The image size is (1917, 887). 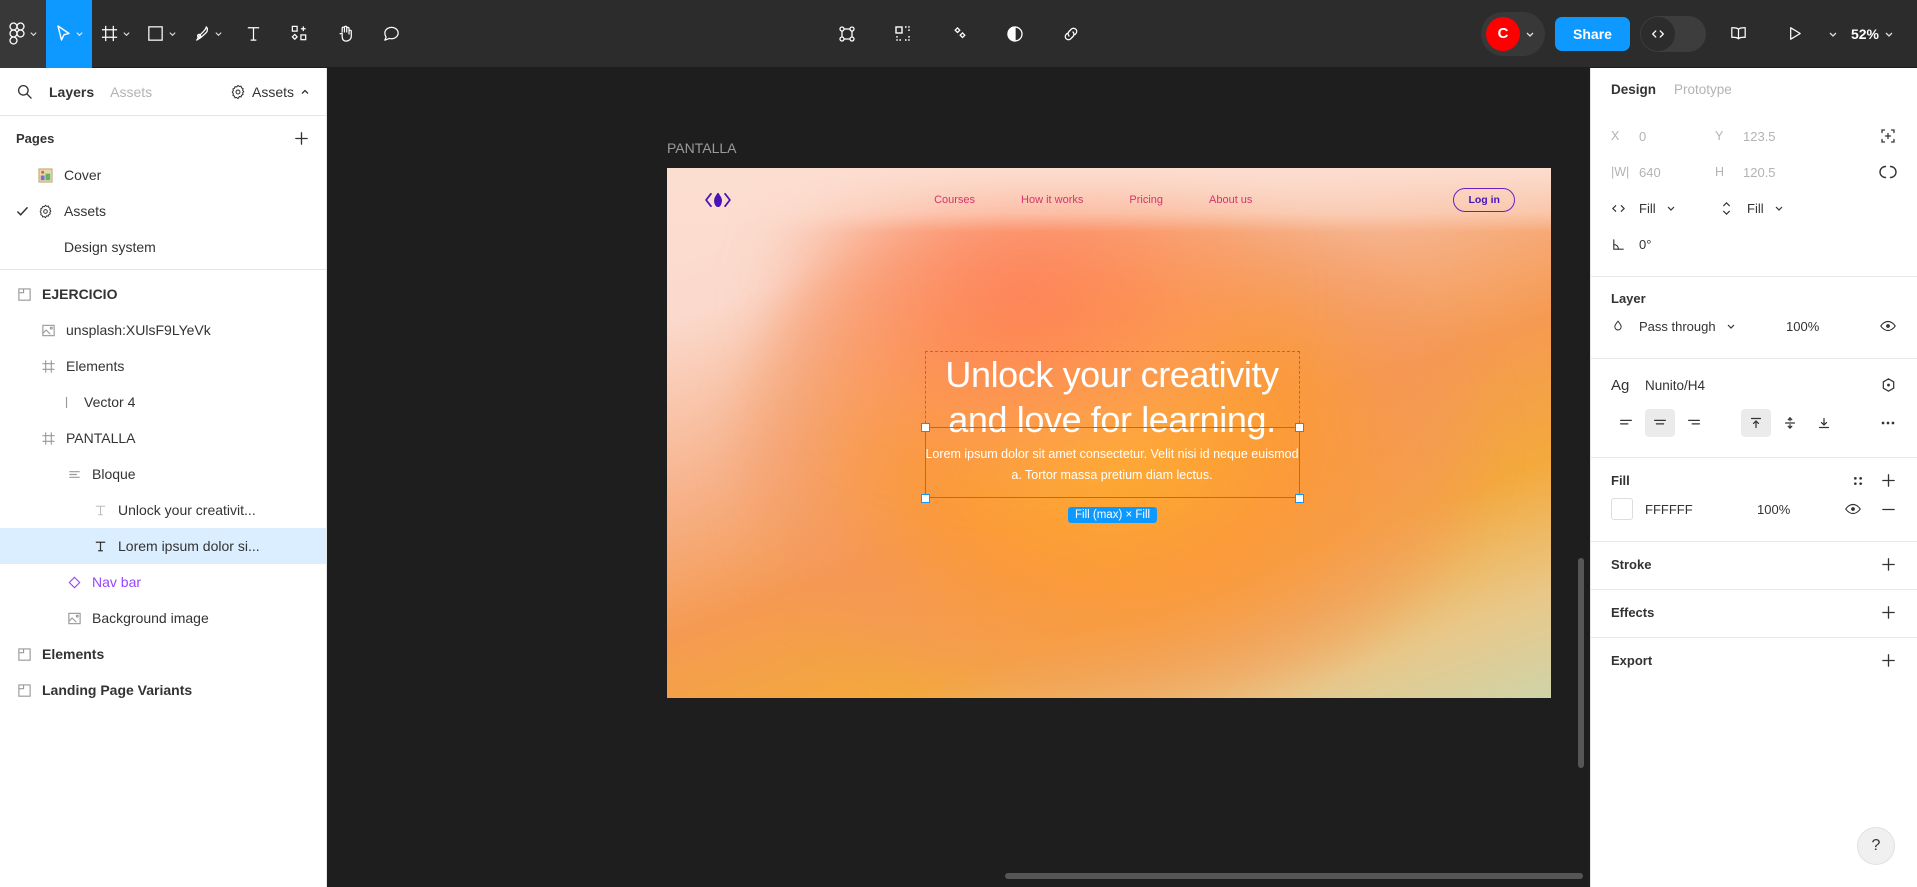 What do you see at coordinates (301, 138) in the screenshot?
I see `add-page-button` at bounding box center [301, 138].